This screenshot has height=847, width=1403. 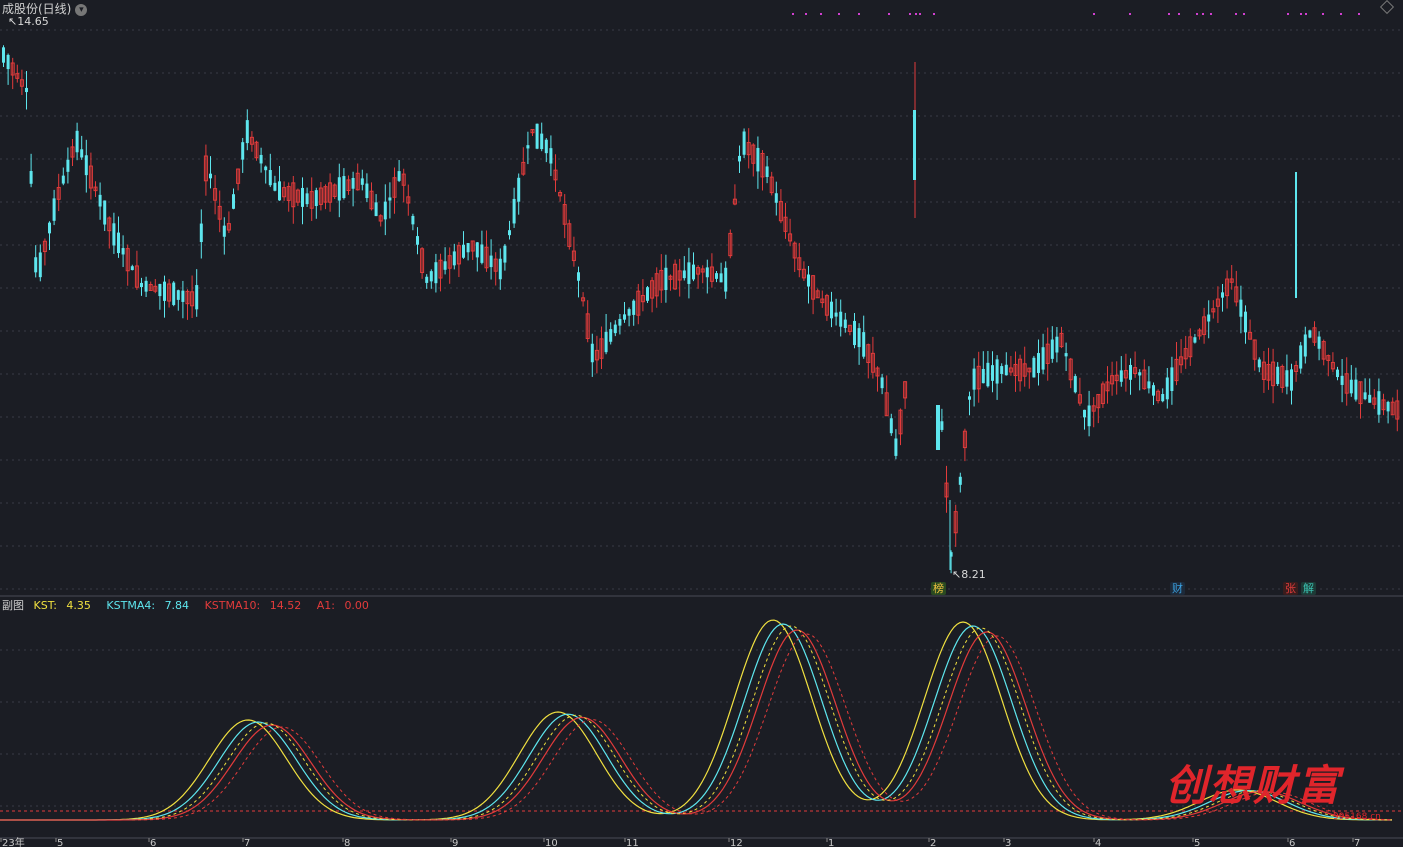 I want to click on x-axis-label: 5, so click(x=1197, y=842).